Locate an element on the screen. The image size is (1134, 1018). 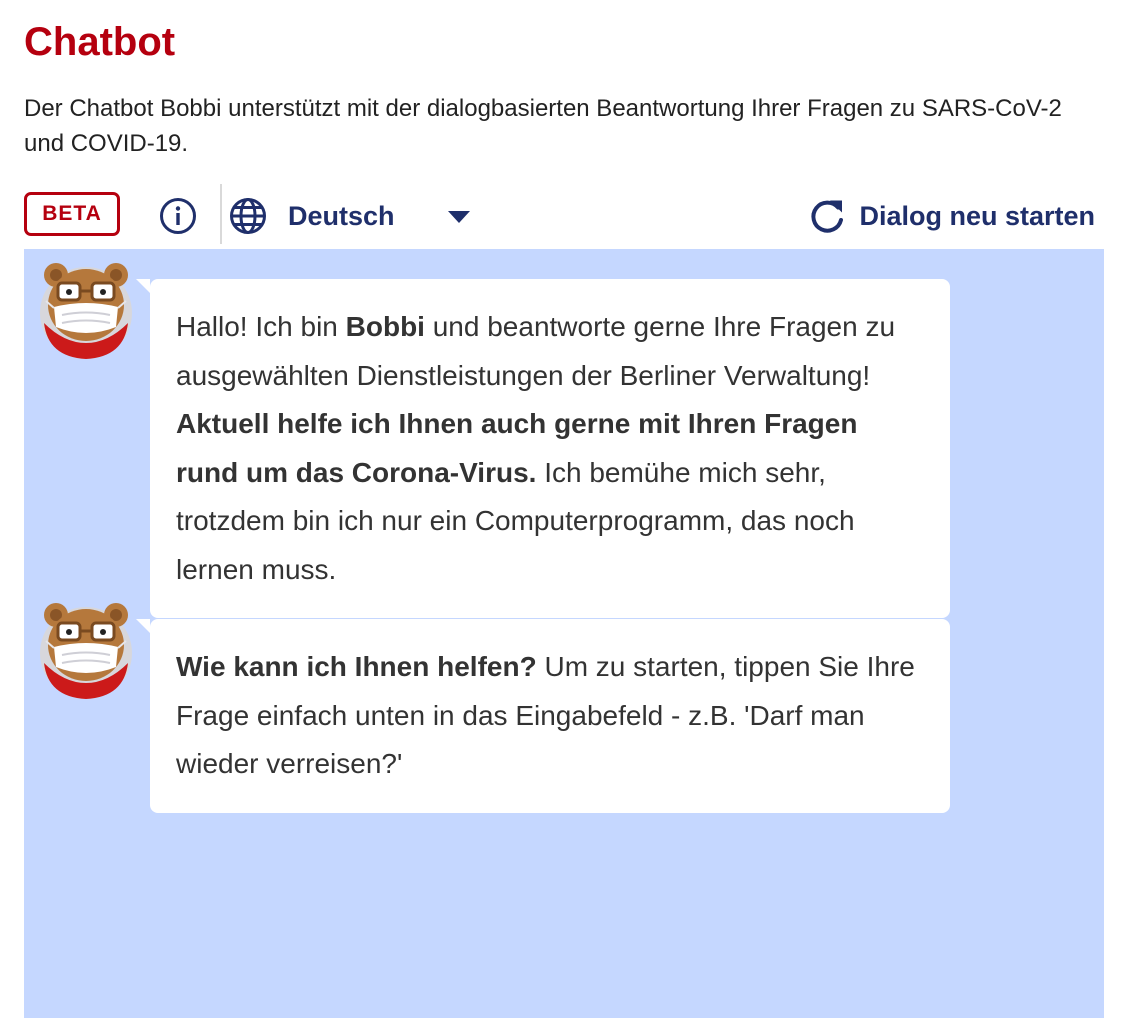
language-label: Deutsch is located at coordinates (341, 215).